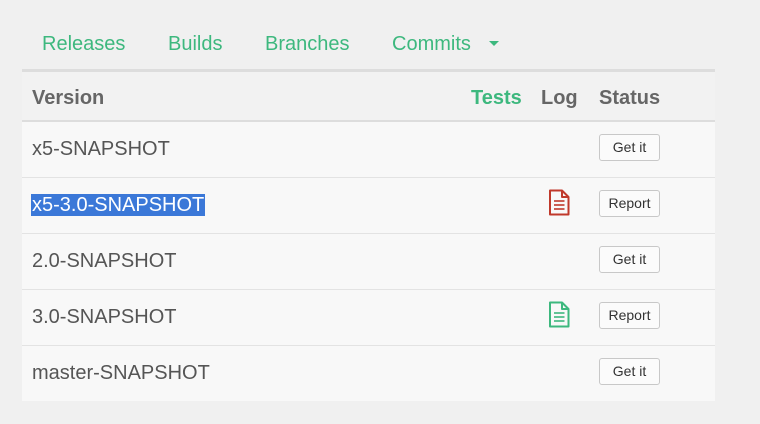  Describe the element at coordinates (83, 44) in the screenshot. I see `nav-releases-link: Releases` at that location.